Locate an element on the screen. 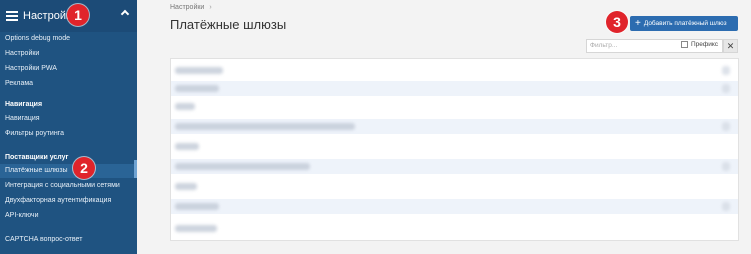 This screenshot has height=254, width=751. sidebar-item-api-keys: API-ключи is located at coordinates (22, 215).